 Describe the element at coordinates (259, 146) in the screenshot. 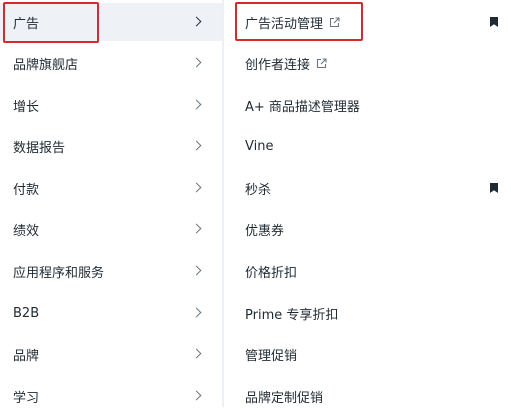

I see `menu-item-label: Vine` at that location.